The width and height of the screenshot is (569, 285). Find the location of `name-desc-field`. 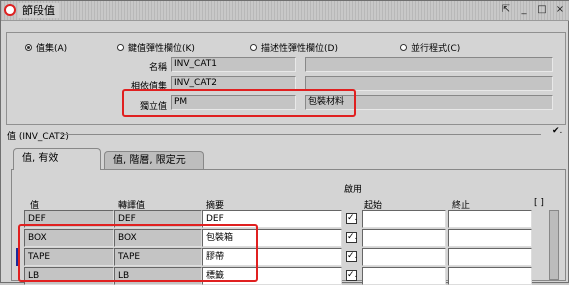

name-desc-field is located at coordinates (429, 64).